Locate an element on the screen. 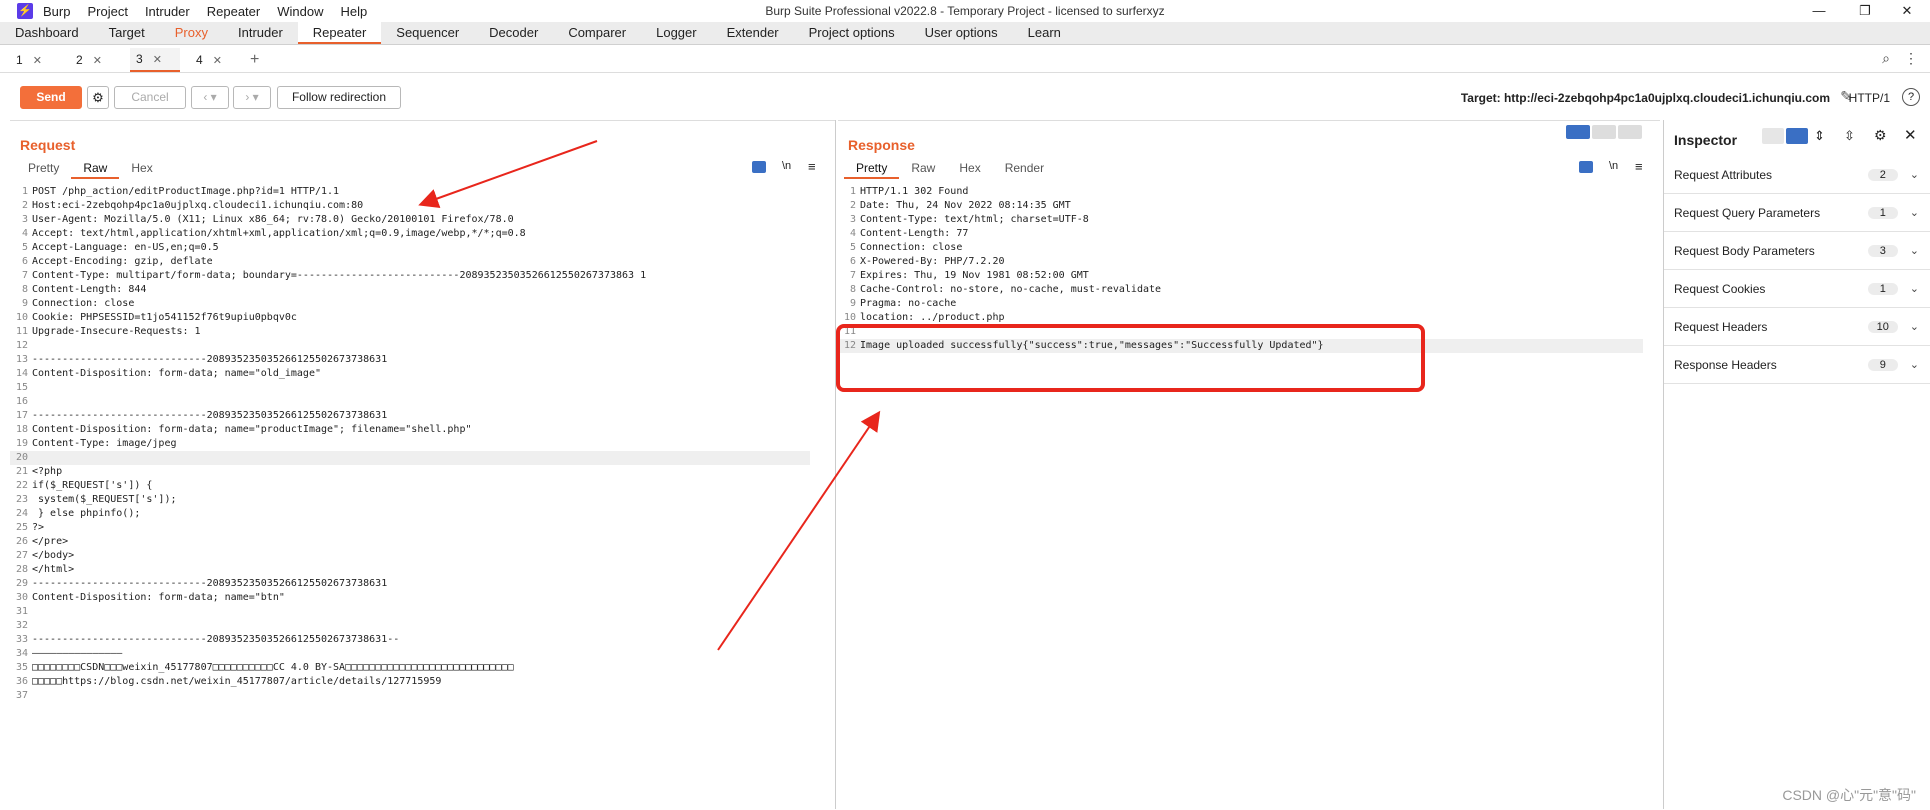  csdn-watermark: CSDN @心"元"意"码" is located at coordinates (1849, 795).